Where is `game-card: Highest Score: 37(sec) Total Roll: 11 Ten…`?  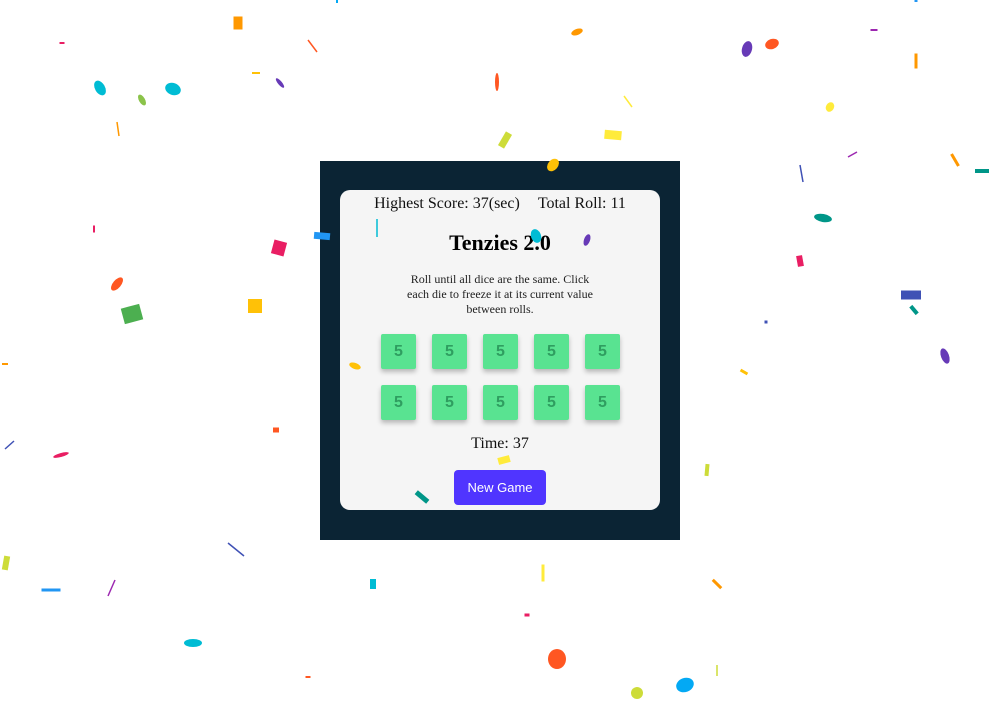
game-card: Highest Score: 37(sec) Total Roll: 11 Ten… is located at coordinates (500, 350).